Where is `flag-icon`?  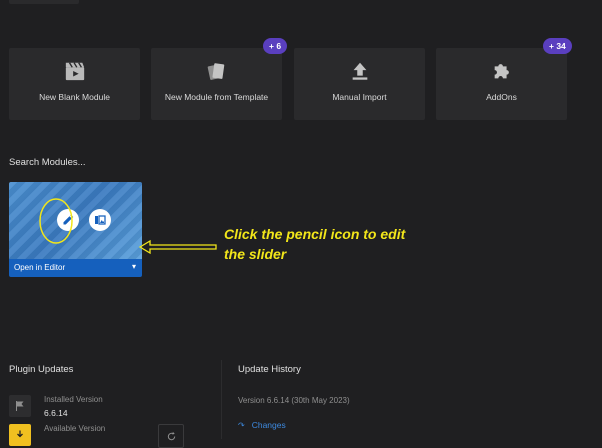
flag-icon is located at coordinates (20, 406).